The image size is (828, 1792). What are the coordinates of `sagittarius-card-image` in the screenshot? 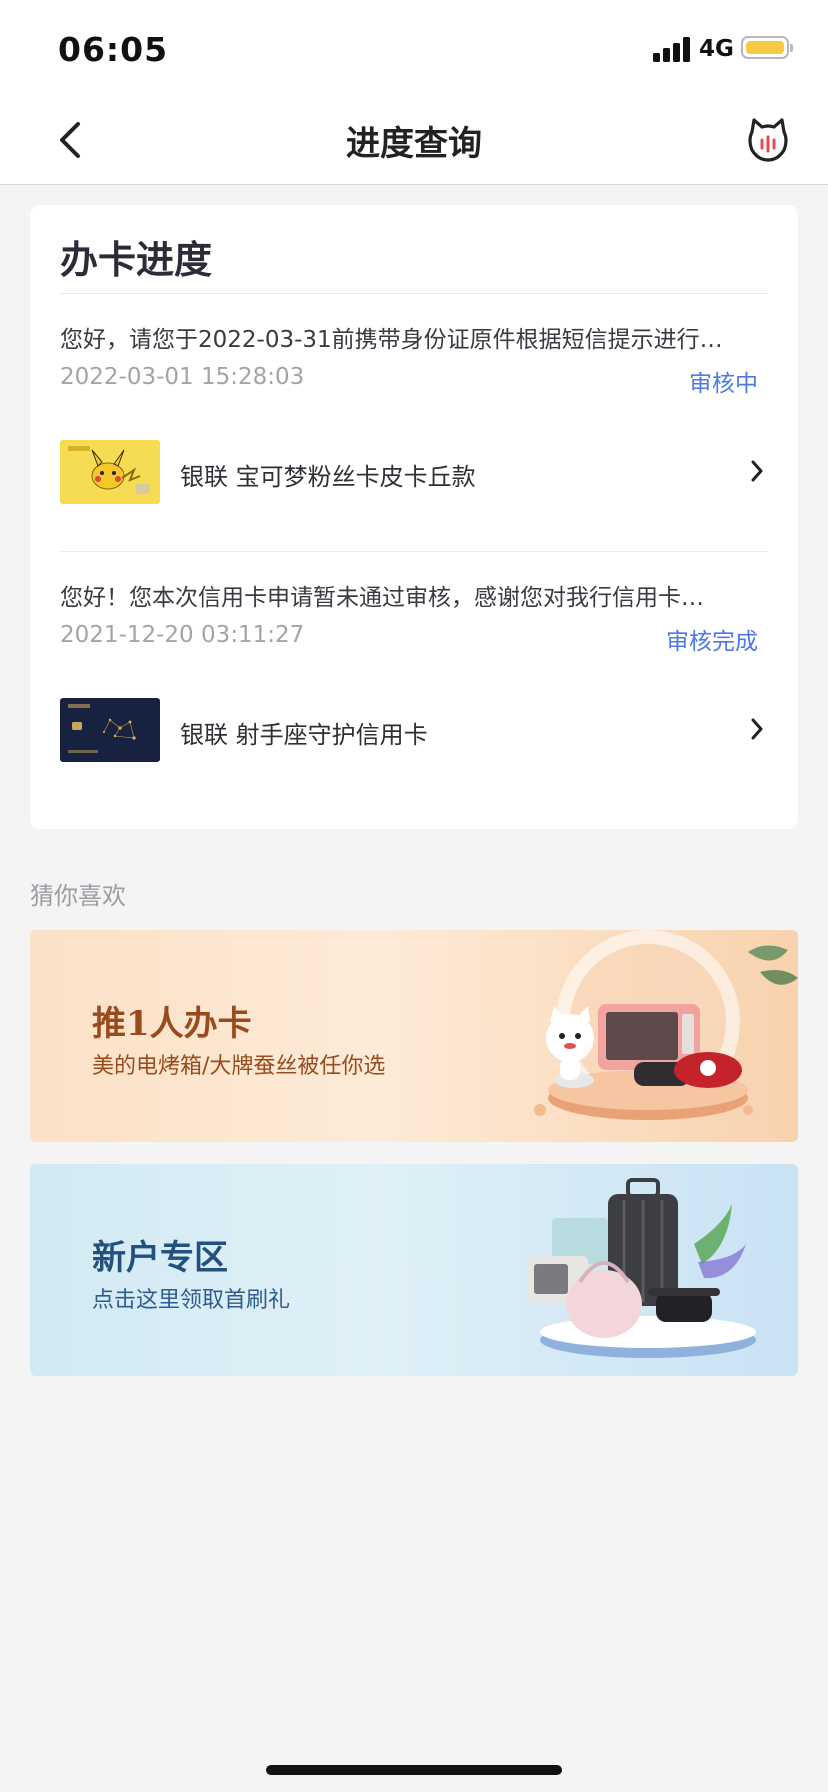 It's located at (110, 730).